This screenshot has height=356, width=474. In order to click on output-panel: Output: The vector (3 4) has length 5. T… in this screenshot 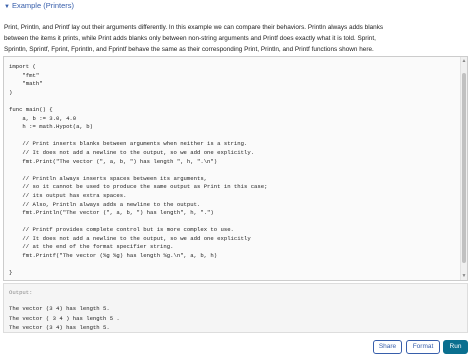, I will do `click(235, 308)`.